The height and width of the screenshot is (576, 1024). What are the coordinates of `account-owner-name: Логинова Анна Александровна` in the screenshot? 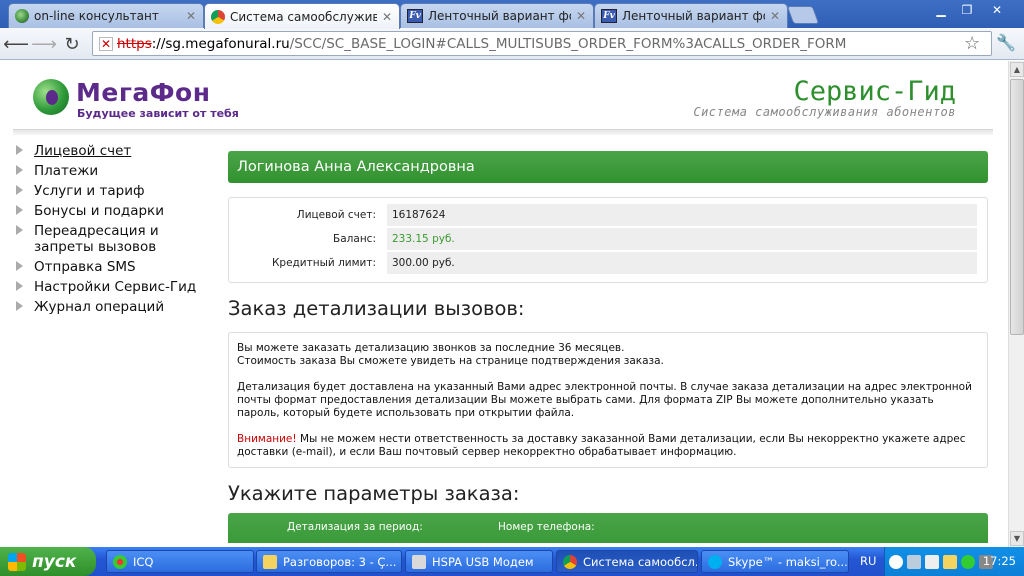 It's located at (356, 167).